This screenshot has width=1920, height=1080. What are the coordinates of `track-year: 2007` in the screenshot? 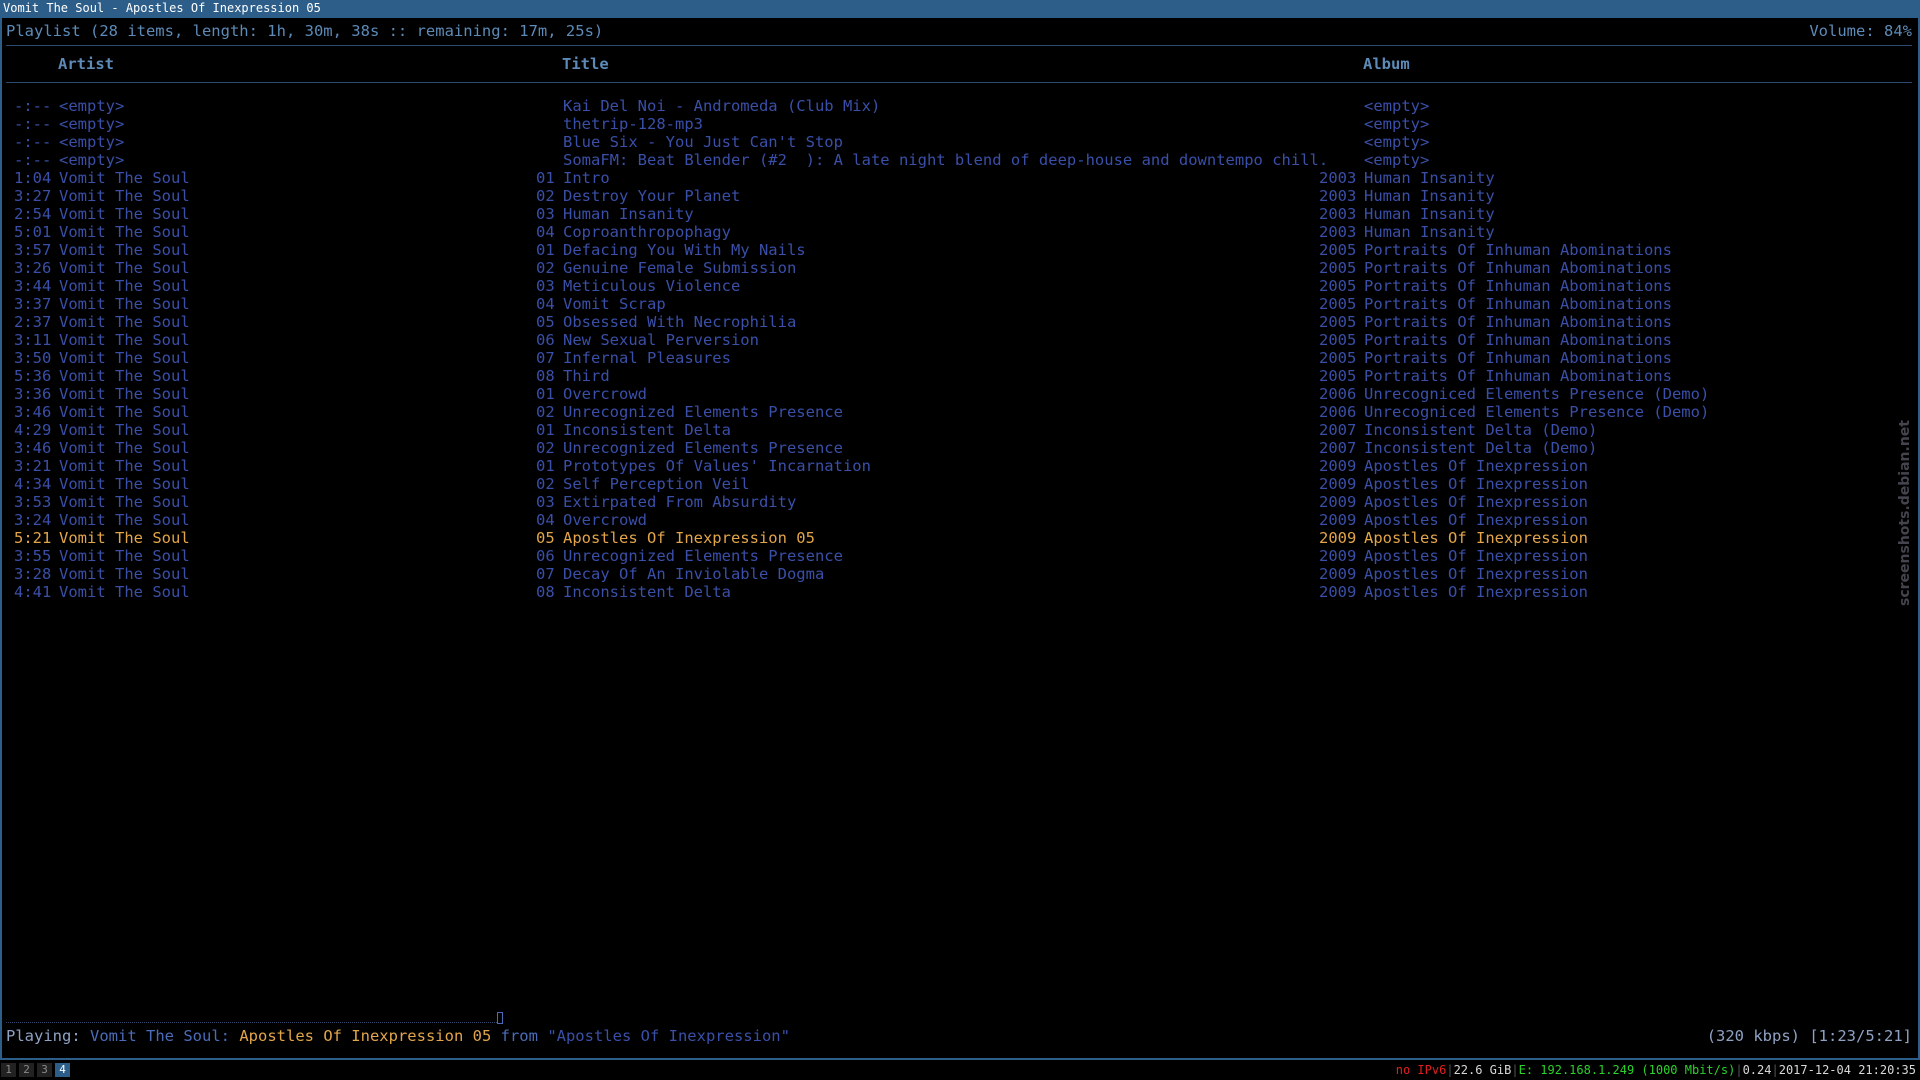 It's located at (1338, 430).